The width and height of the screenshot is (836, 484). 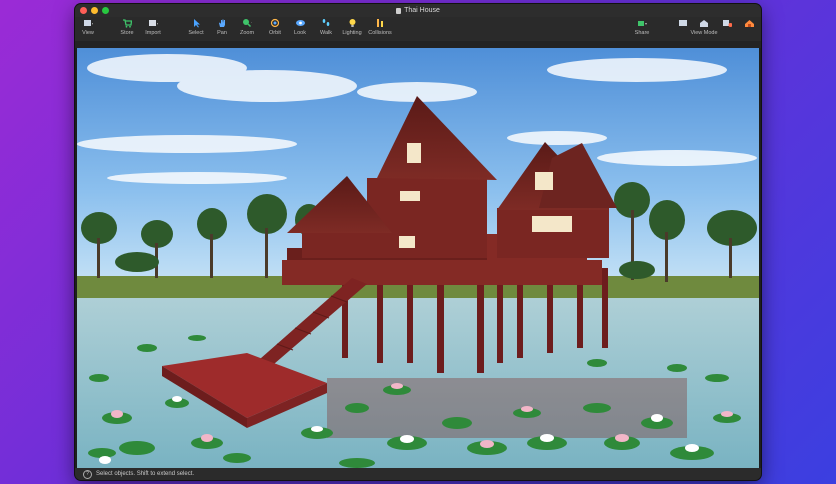 I want to click on orbit-icon, so click(x=275, y=23).